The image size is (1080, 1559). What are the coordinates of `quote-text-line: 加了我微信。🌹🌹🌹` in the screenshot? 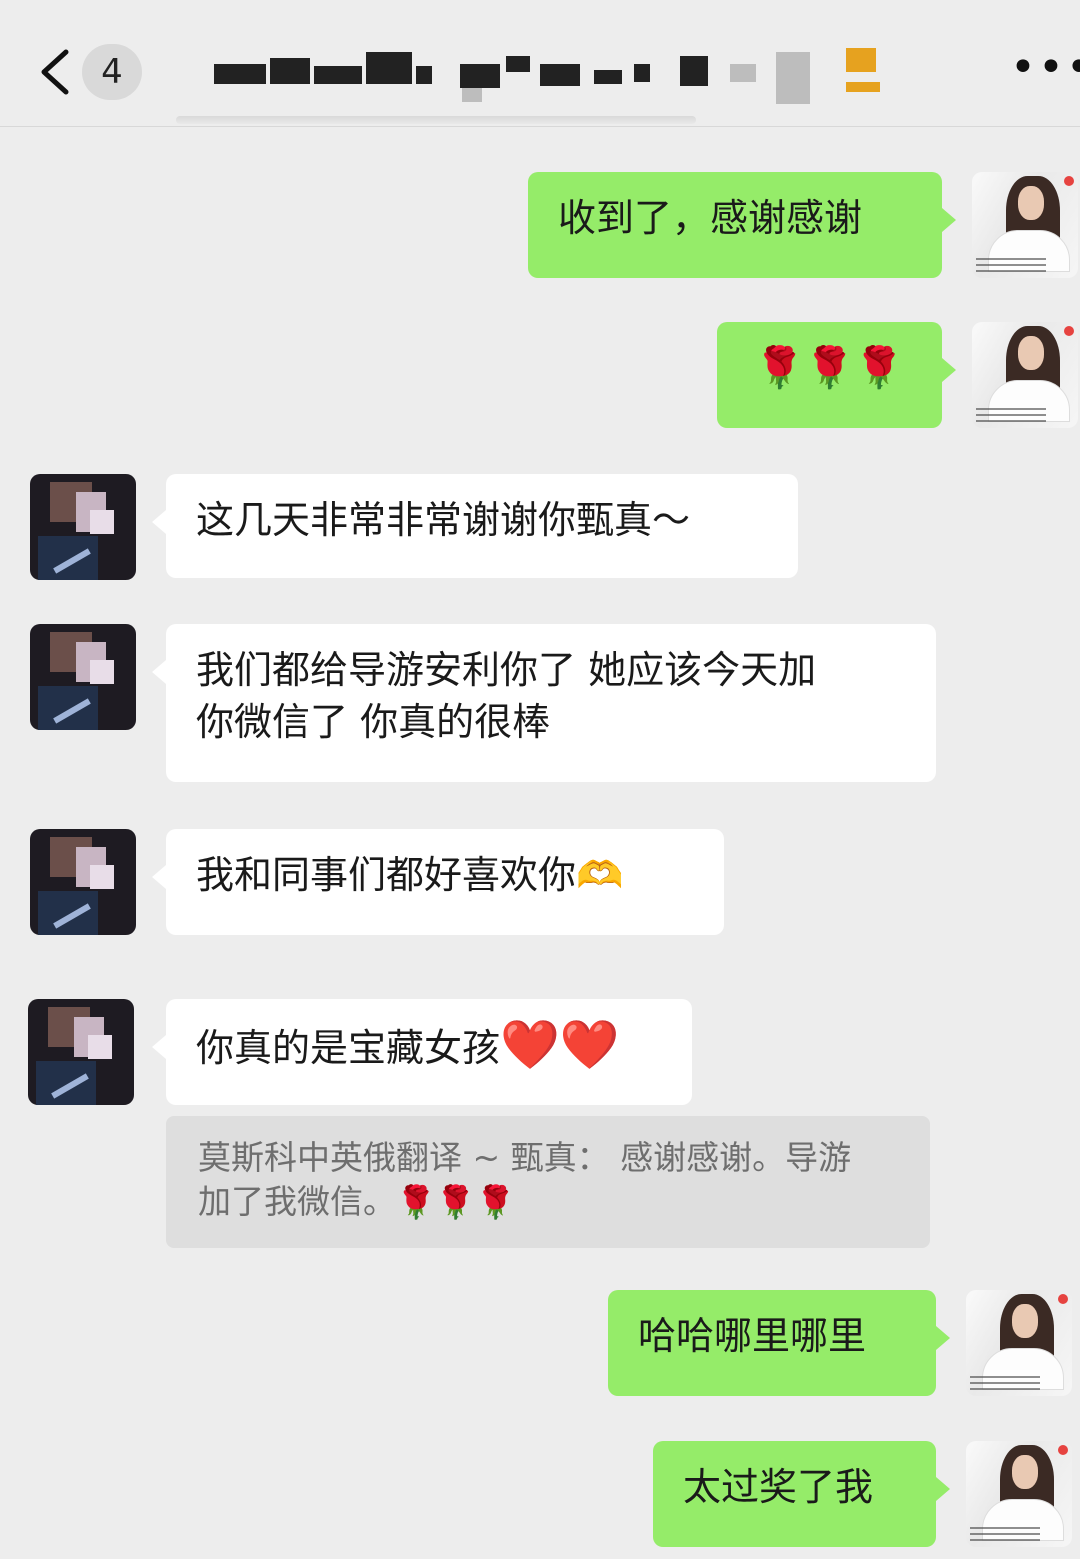 It's located at (357, 1201).